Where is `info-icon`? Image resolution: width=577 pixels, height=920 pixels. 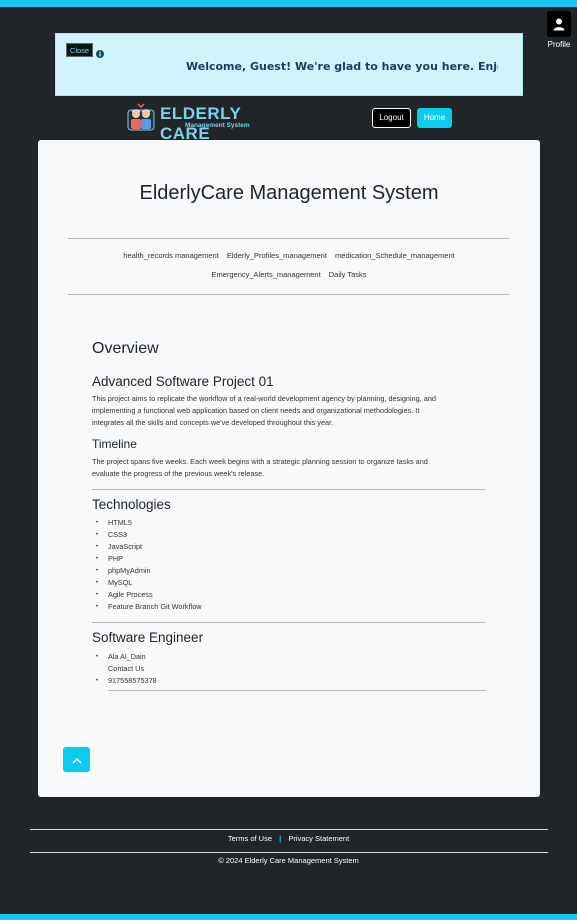 info-icon is located at coordinates (100, 54).